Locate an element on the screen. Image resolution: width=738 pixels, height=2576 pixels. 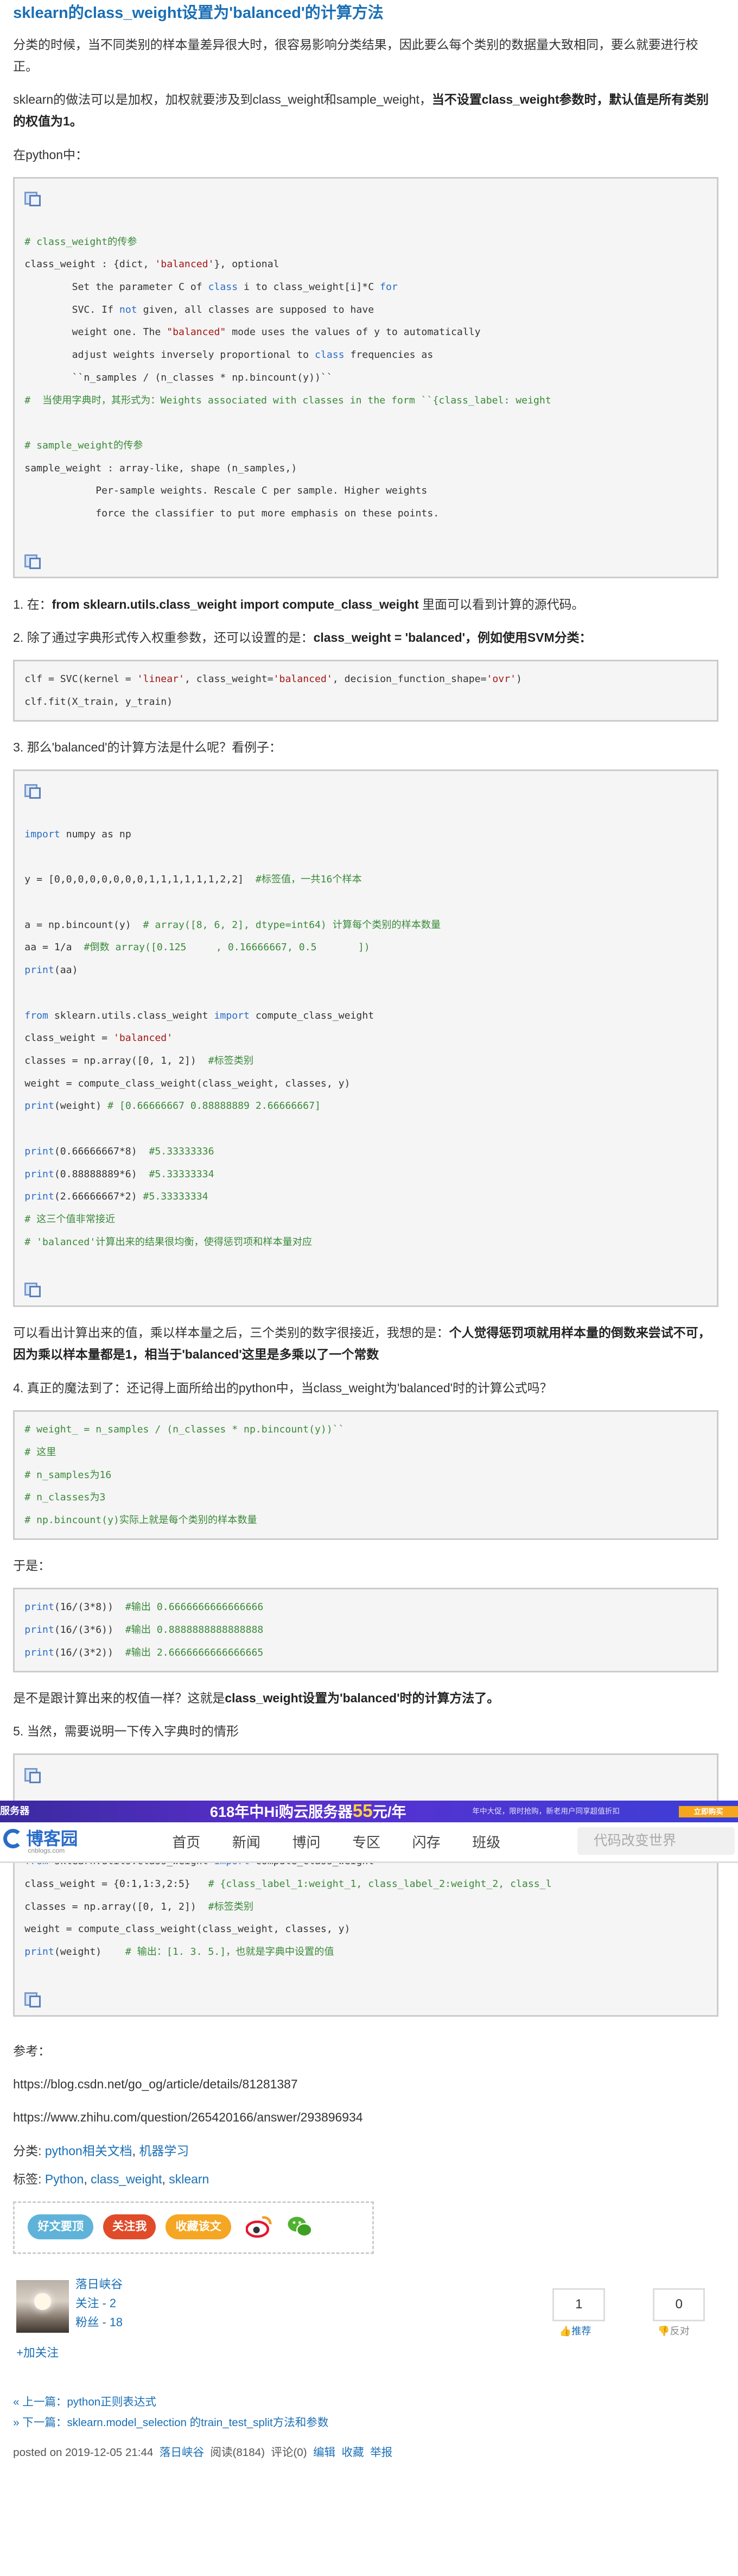
code-line: classes = np.array([0, 1, 2]) #标签类别 is located at coordinates (365, 1061).